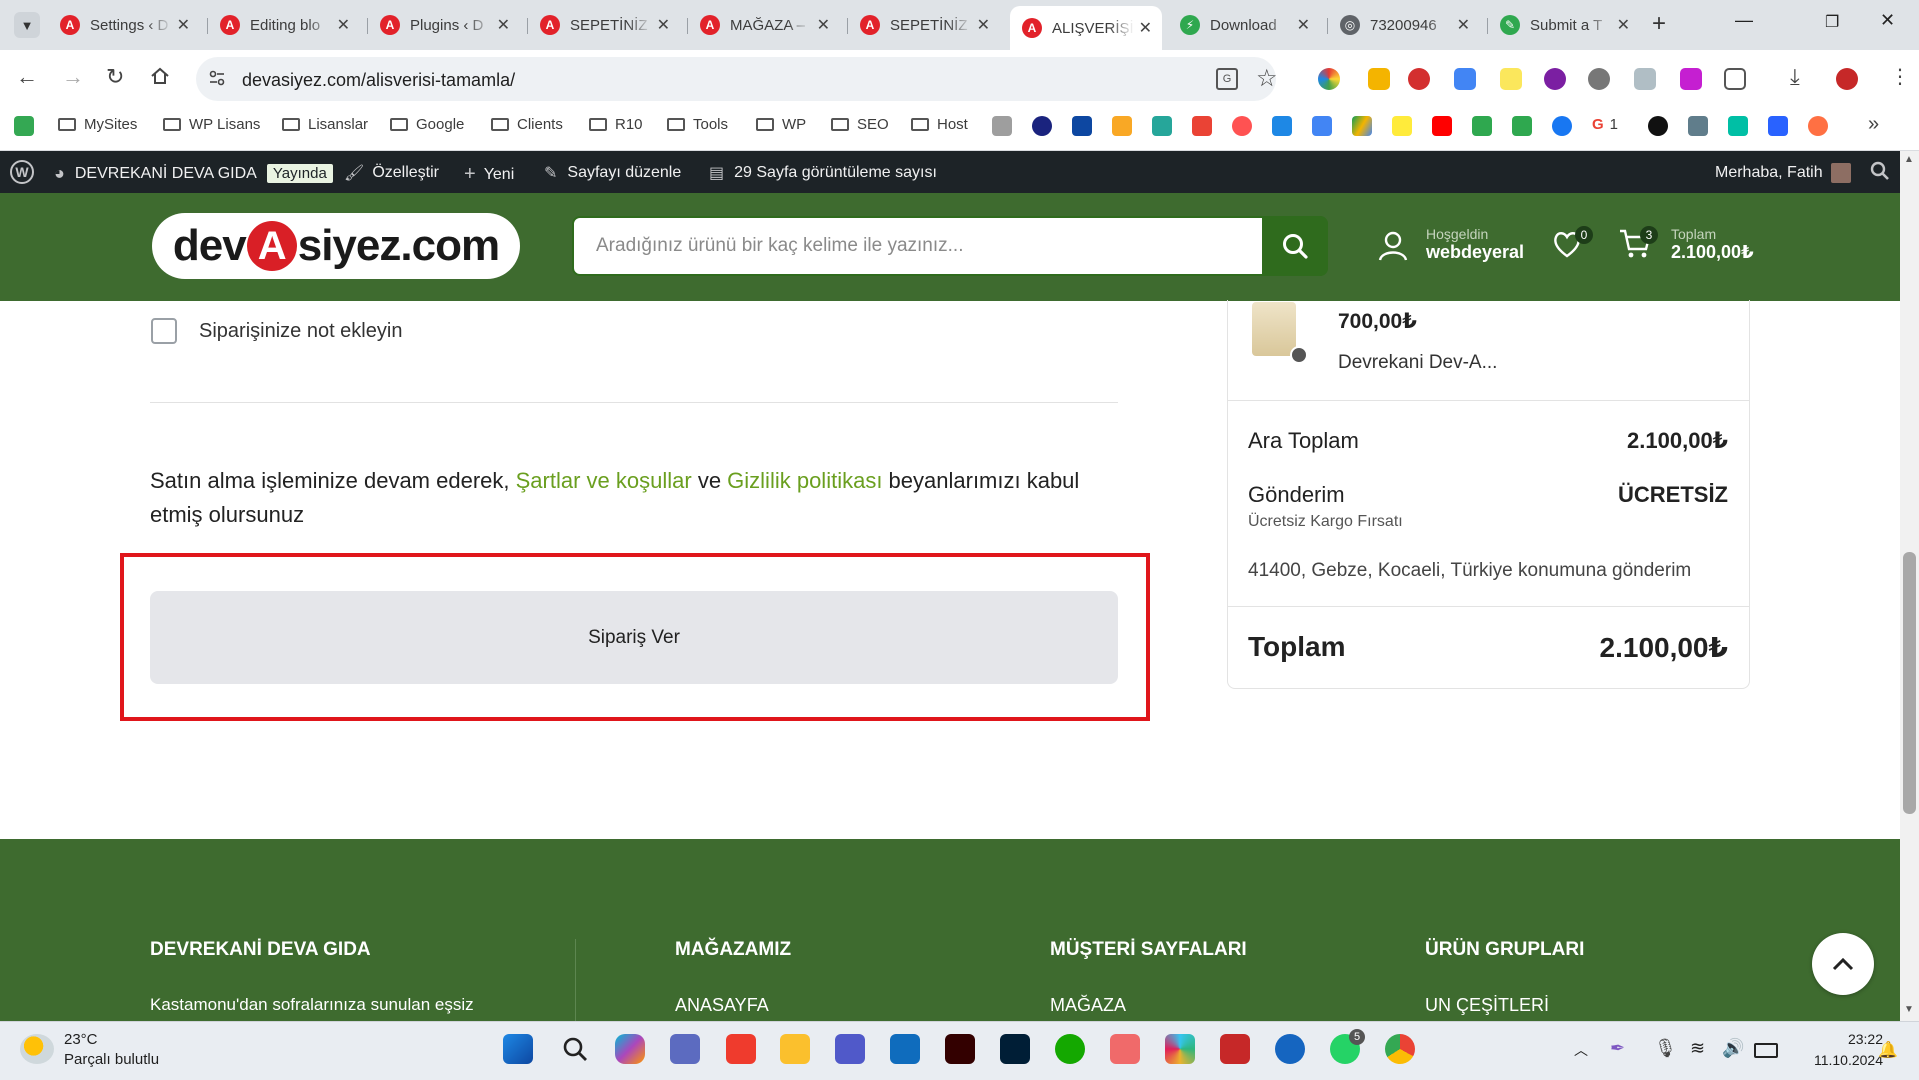 The image size is (1919, 1080). What do you see at coordinates (604, 25) in the screenshot?
I see `tab-sepetiniz-1: A SEPETİNİZ ✕` at bounding box center [604, 25].